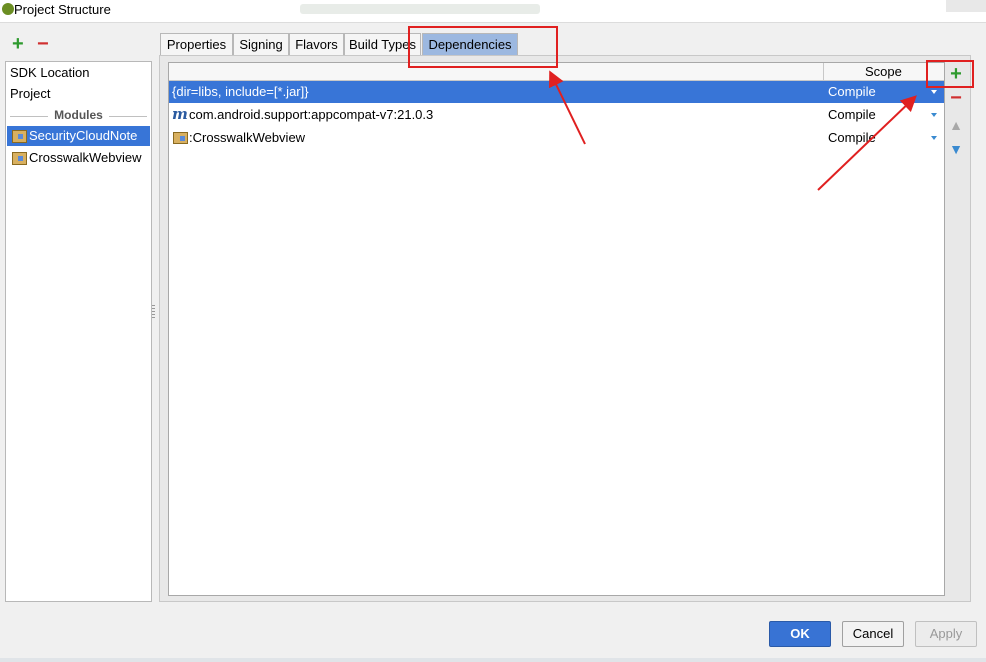  What do you see at coordinates (800, 634) in the screenshot?
I see `ok-button: OK` at bounding box center [800, 634].